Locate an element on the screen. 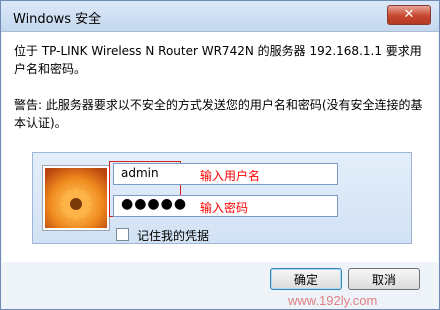 Image resolution: width=440 pixels, height=310 pixels. ok-button: 确定 is located at coordinates (306, 279).